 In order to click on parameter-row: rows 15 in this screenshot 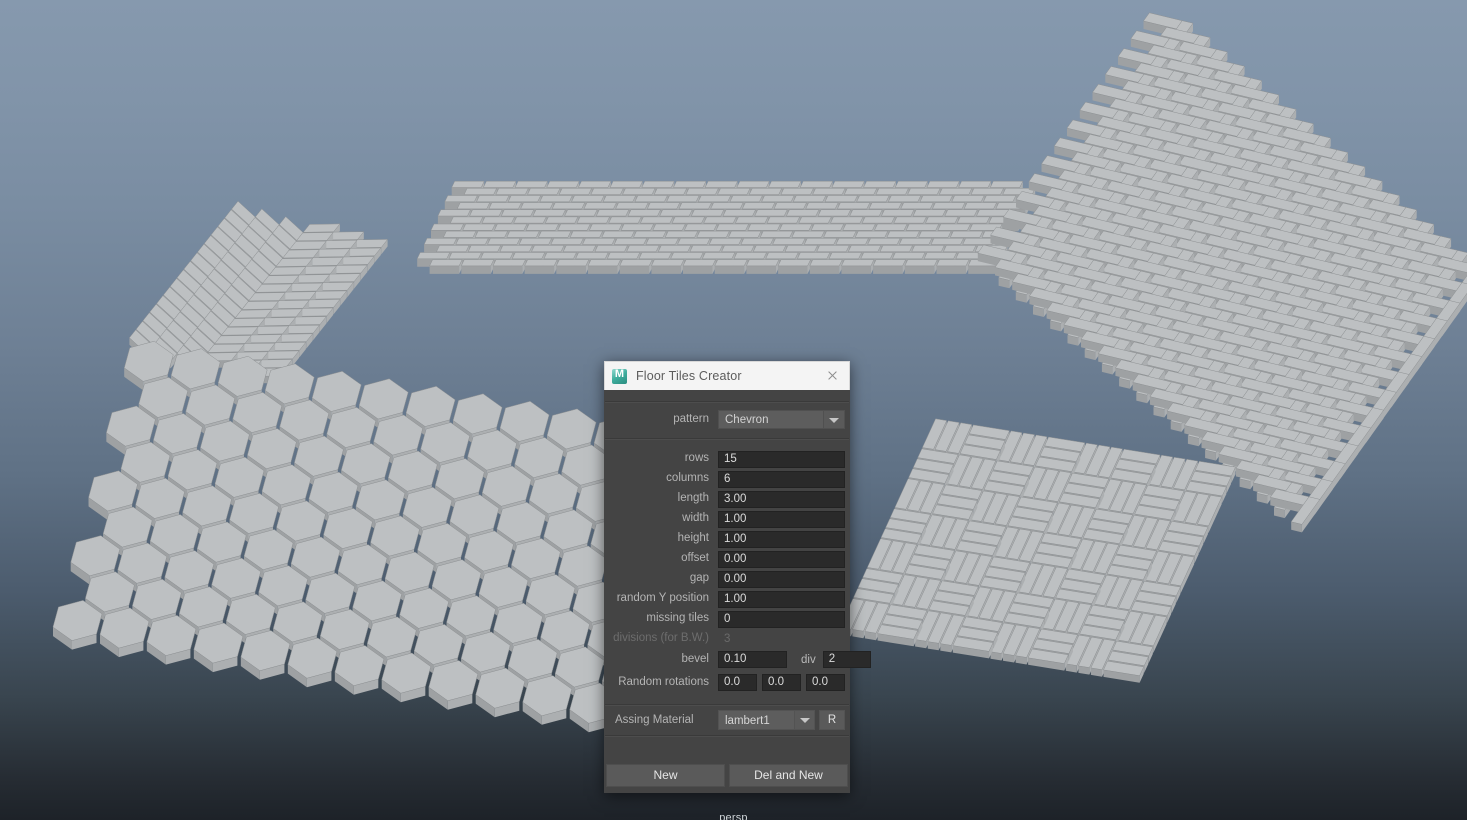, I will do `click(727, 459)`.